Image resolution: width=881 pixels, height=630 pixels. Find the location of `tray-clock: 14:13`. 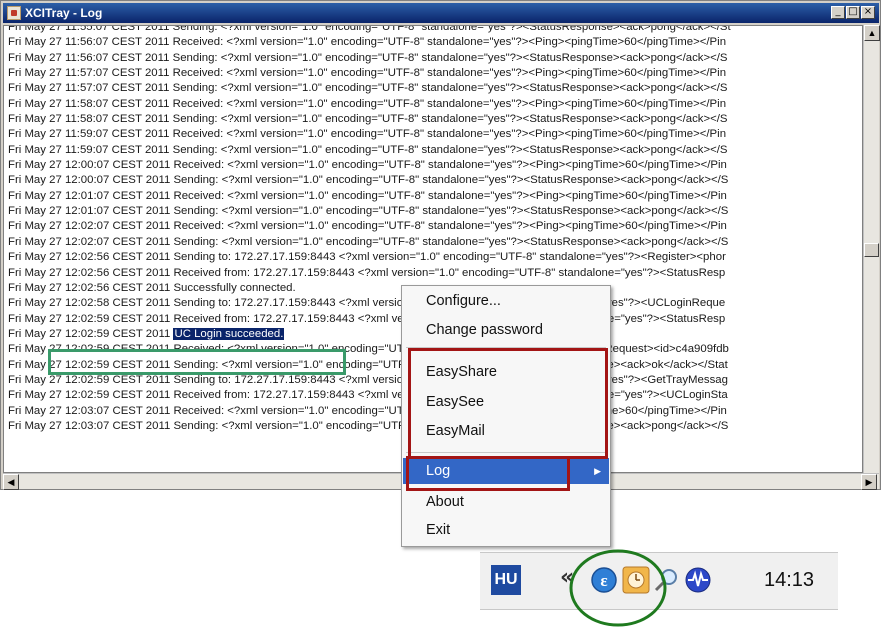

tray-clock: 14:13 is located at coordinates (789, 580).